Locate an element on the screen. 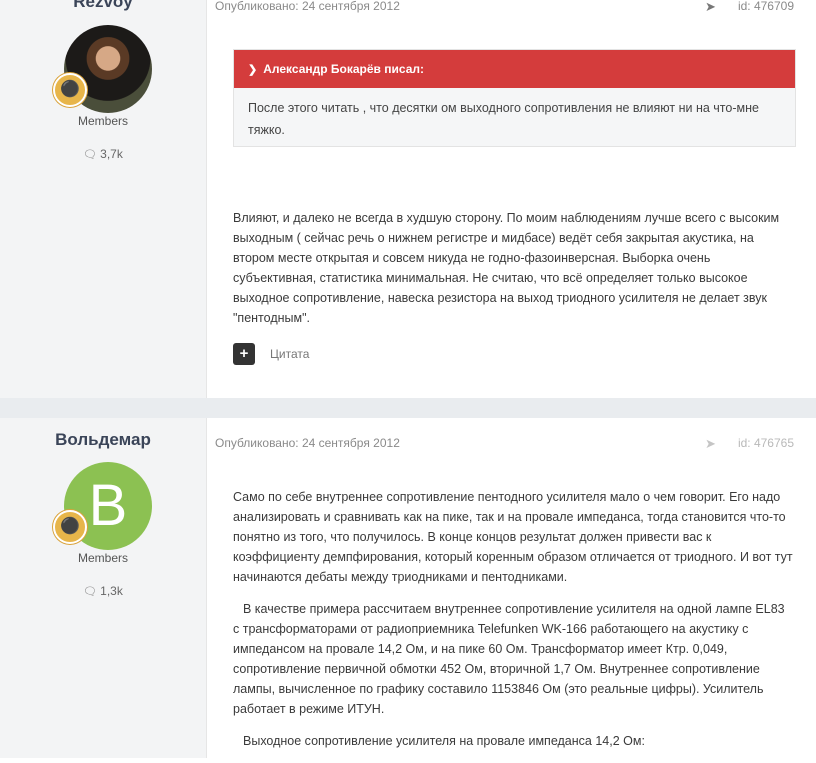  author-panel: Вольдемар B ⚫ Members 🗨 1,3k is located at coordinates (103, 588).